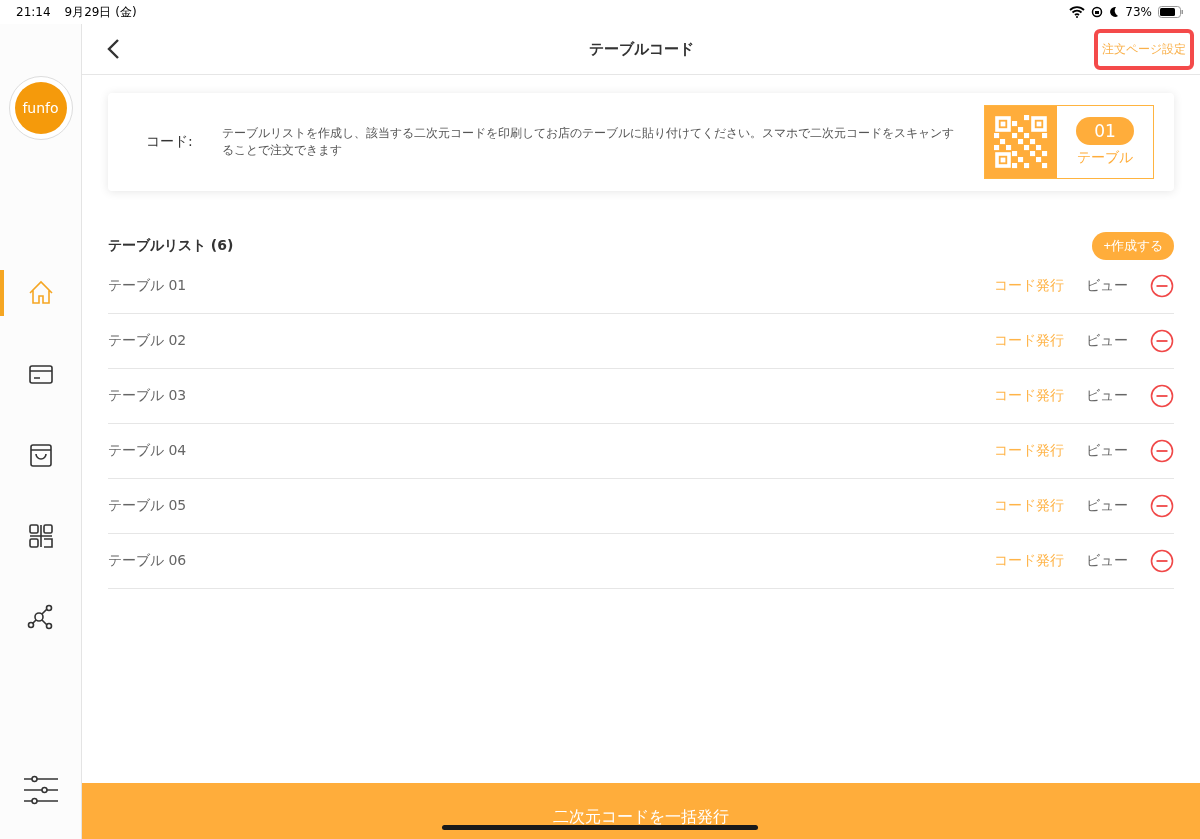 This screenshot has width=1200, height=839. I want to click on list-title: テーブルリスト (6), so click(171, 246).